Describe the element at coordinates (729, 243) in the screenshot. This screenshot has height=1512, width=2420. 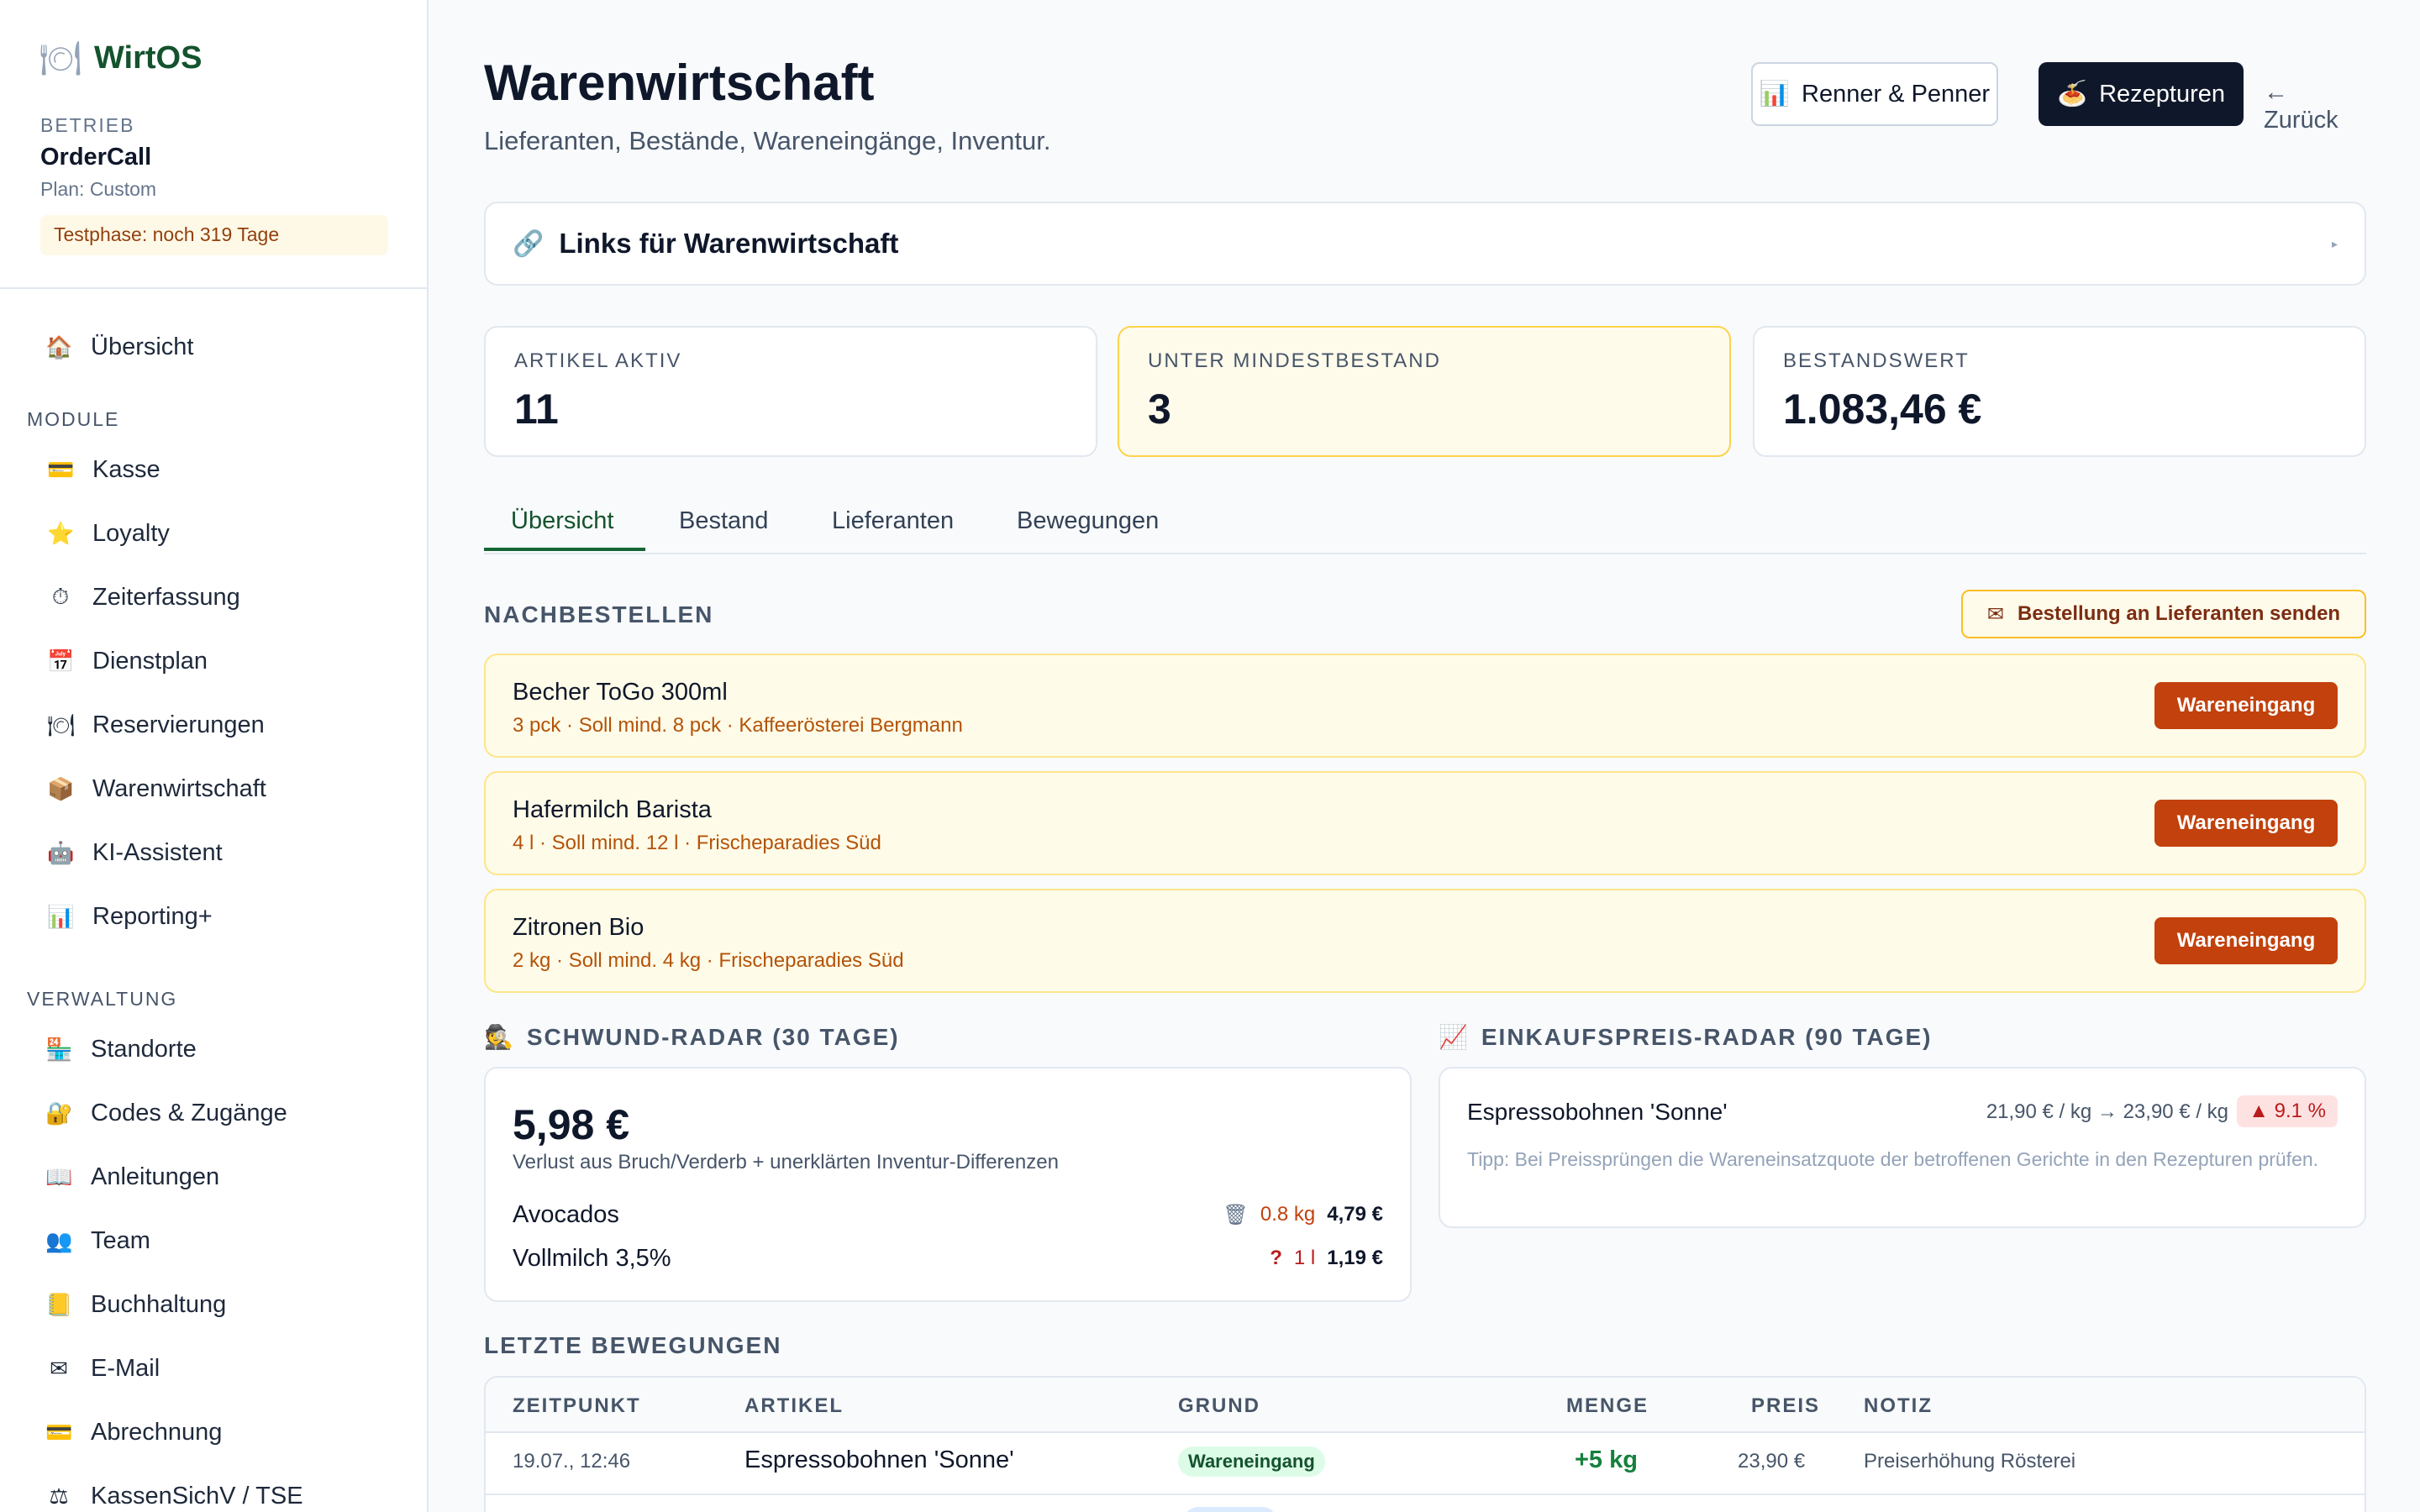
I see `links-title: Links für Warenwirtschaft` at that location.